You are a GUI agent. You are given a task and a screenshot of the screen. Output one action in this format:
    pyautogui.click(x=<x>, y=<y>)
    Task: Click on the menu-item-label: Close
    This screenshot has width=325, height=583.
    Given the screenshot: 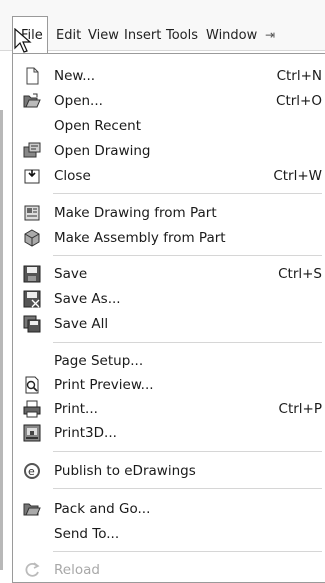 What is the action you would take?
    pyautogui.click(x=72, y=176)
    